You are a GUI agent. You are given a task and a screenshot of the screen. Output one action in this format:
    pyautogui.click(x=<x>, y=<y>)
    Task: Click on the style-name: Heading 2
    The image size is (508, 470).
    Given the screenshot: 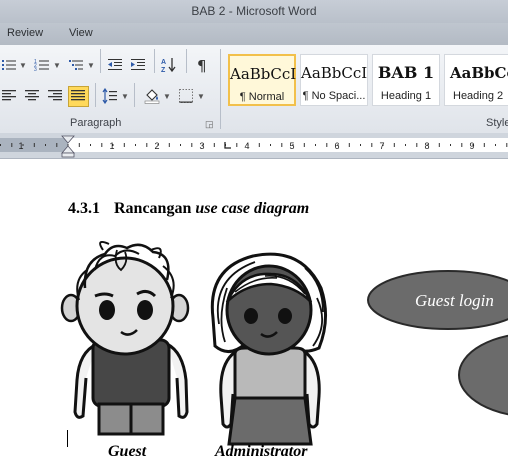 What is the action you would take?
    pyautogui.click(x=478, y=96)
    